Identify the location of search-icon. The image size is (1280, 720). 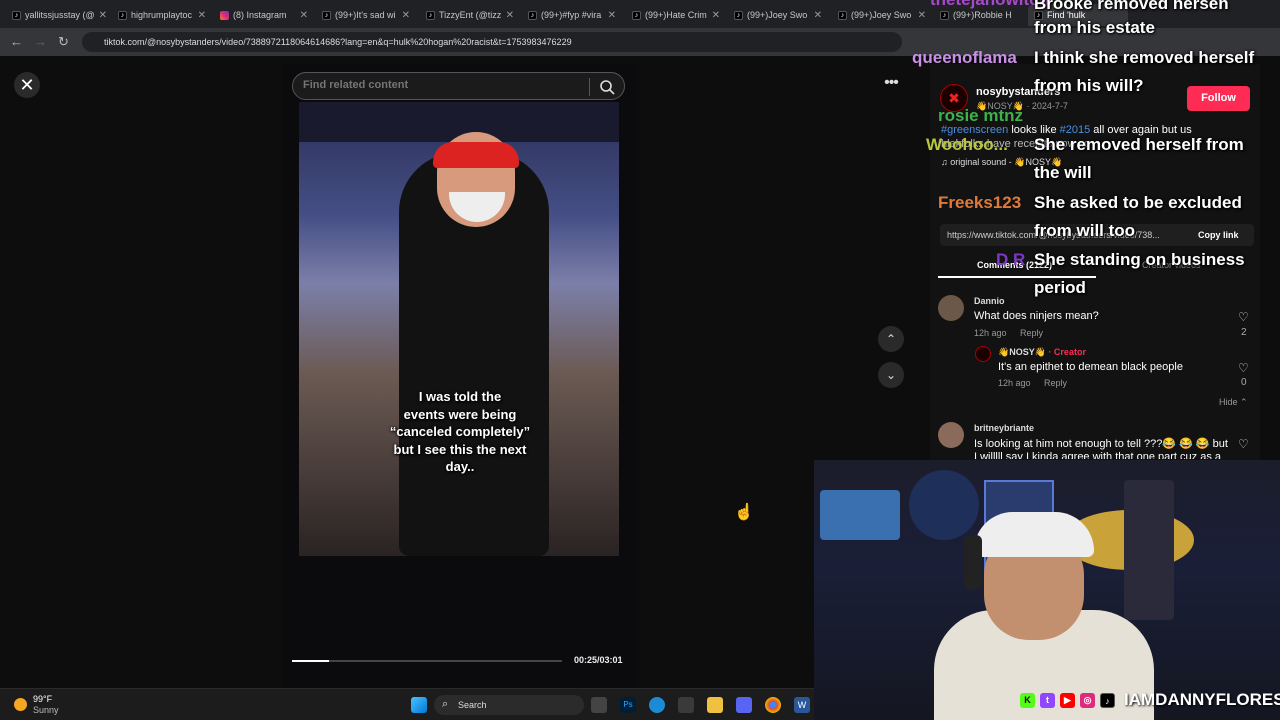
(607, 87).